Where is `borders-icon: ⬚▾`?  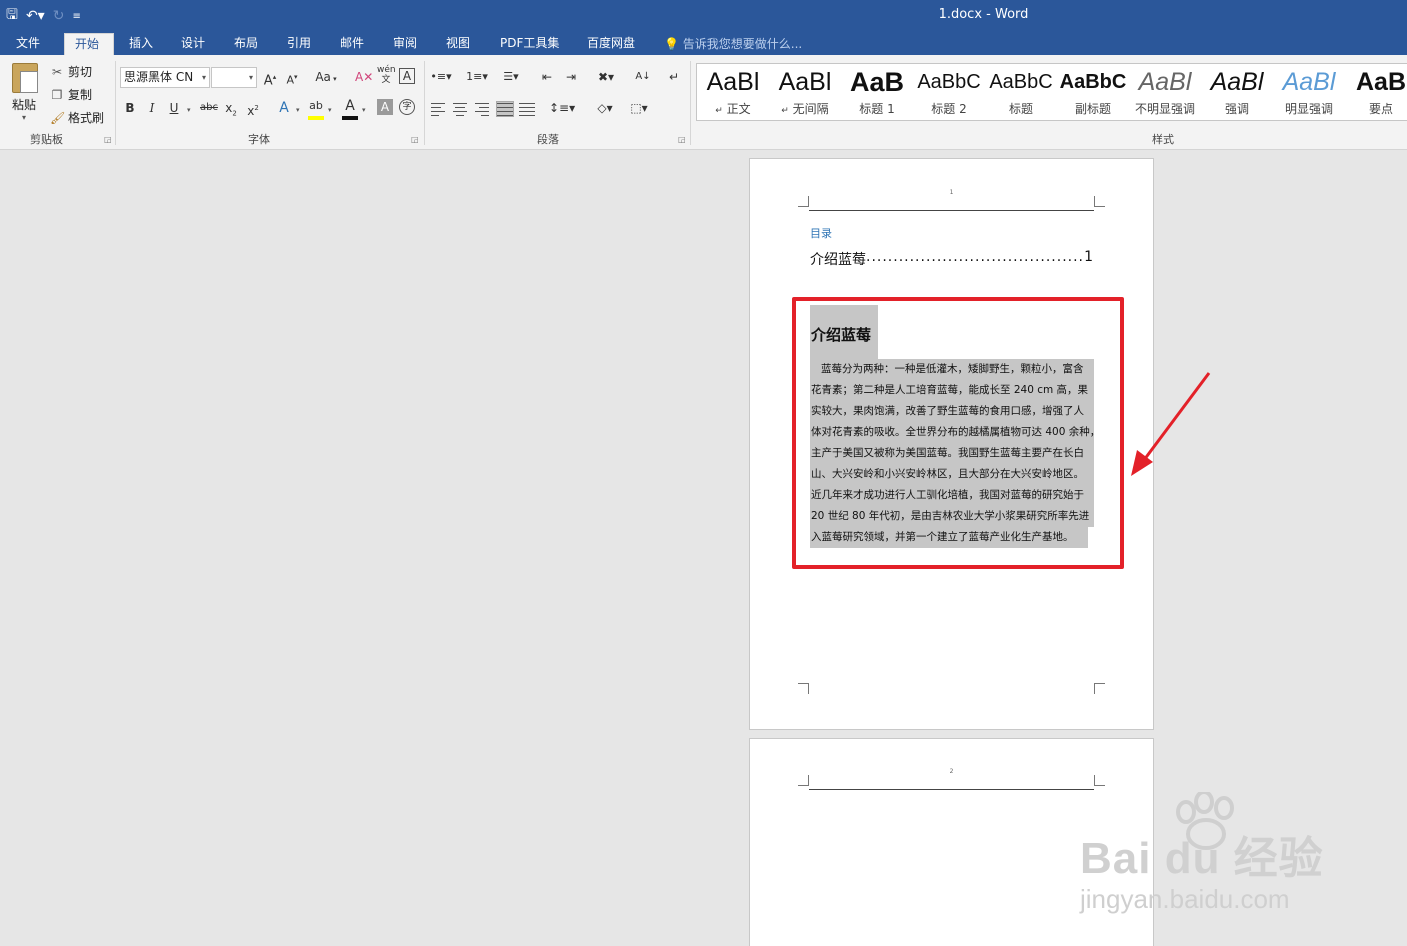
borders-icon: ⬚▾ is located at coordinates (639, 109).